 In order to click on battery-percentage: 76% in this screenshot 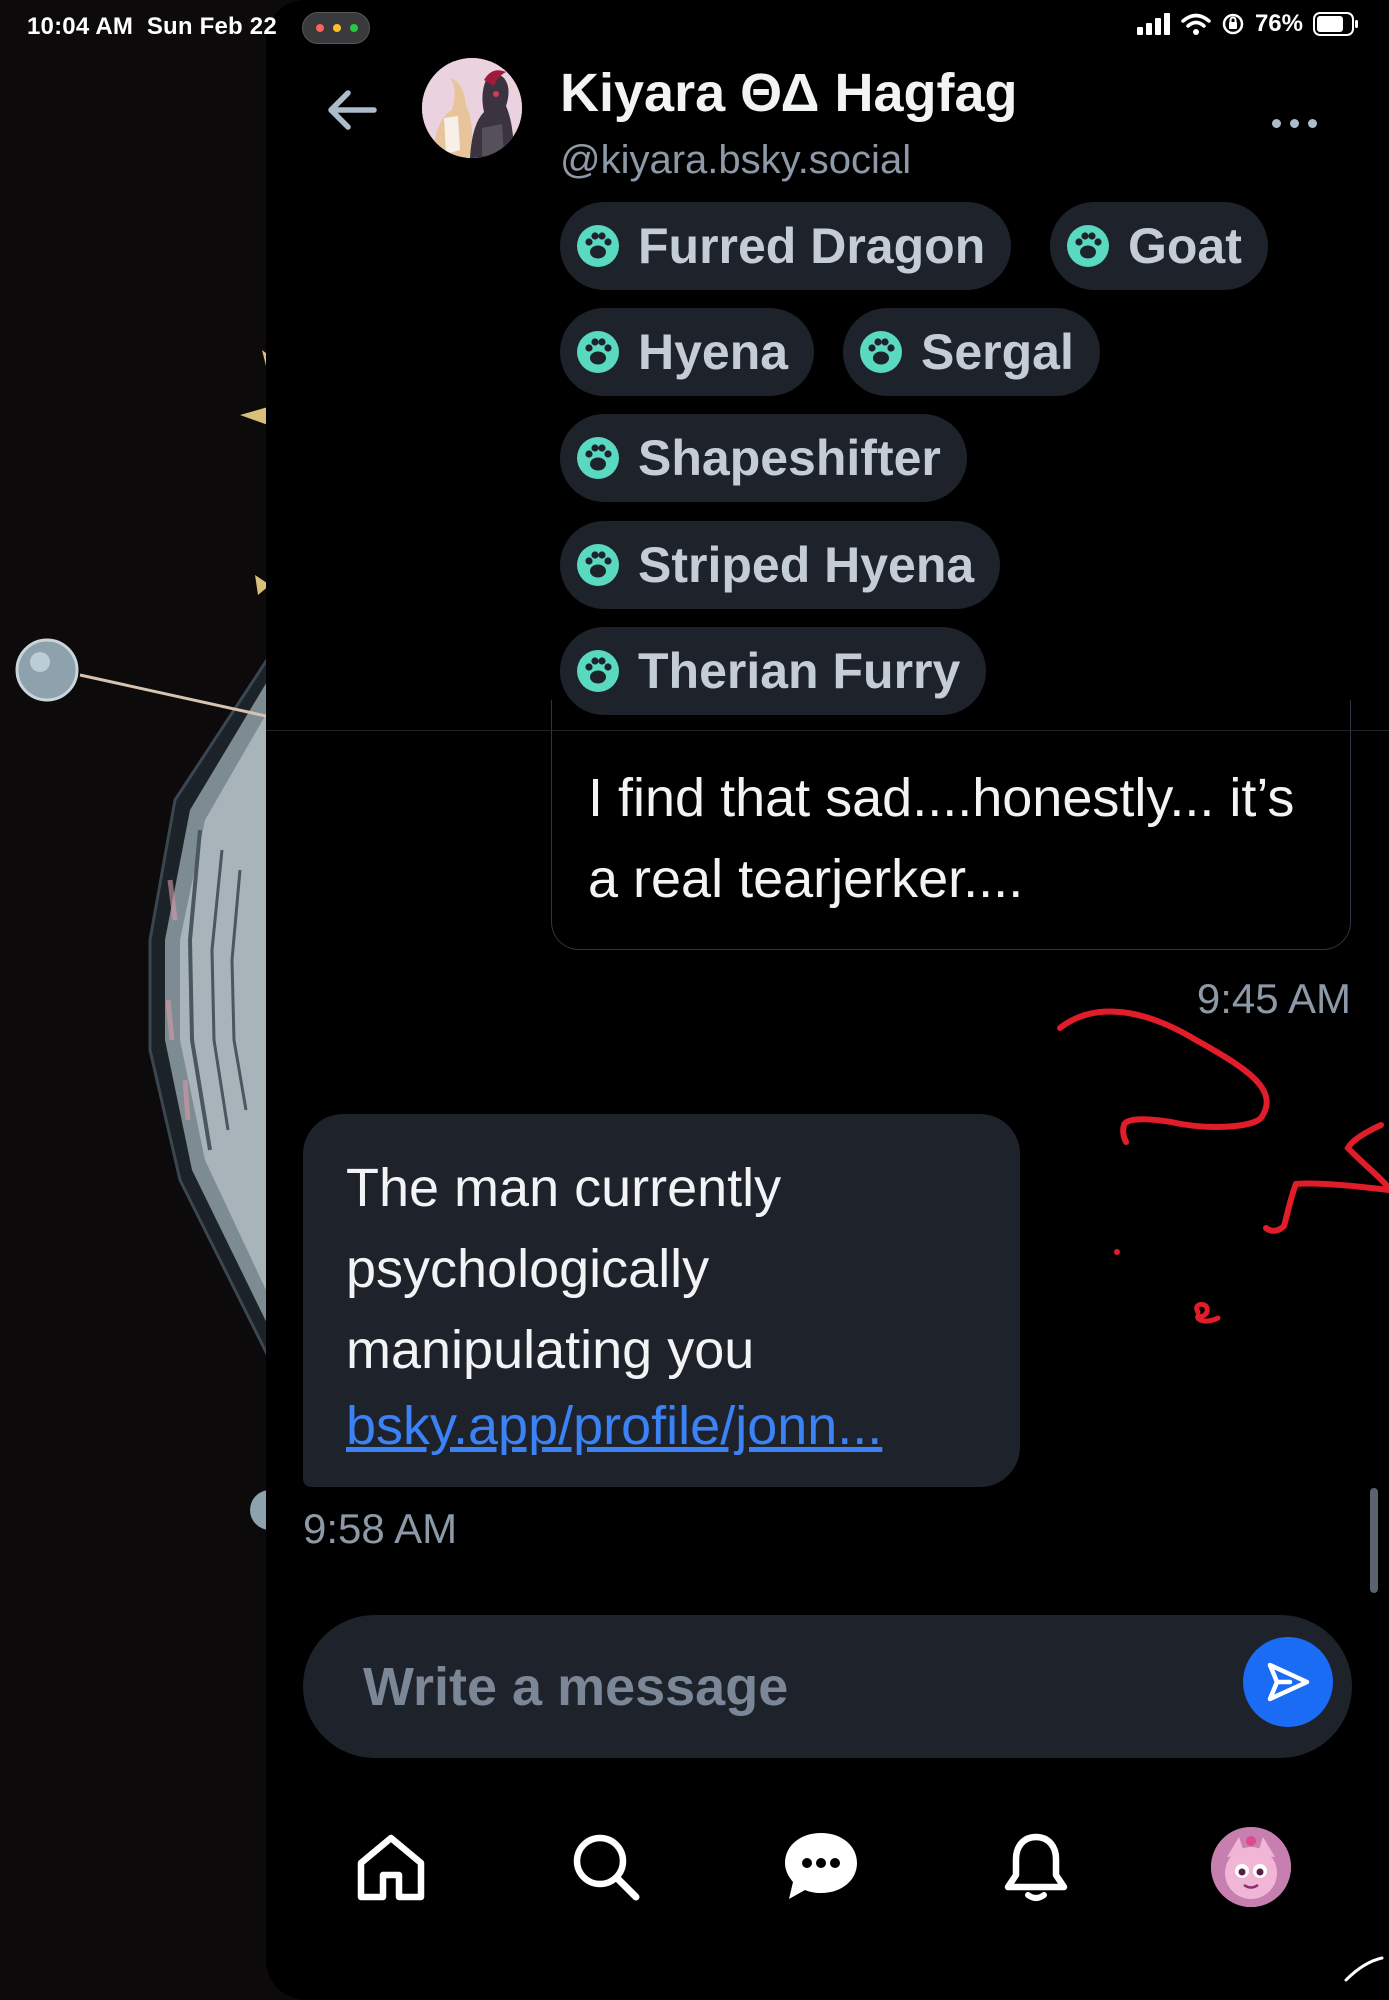, I will do `click(1278, 23)`.